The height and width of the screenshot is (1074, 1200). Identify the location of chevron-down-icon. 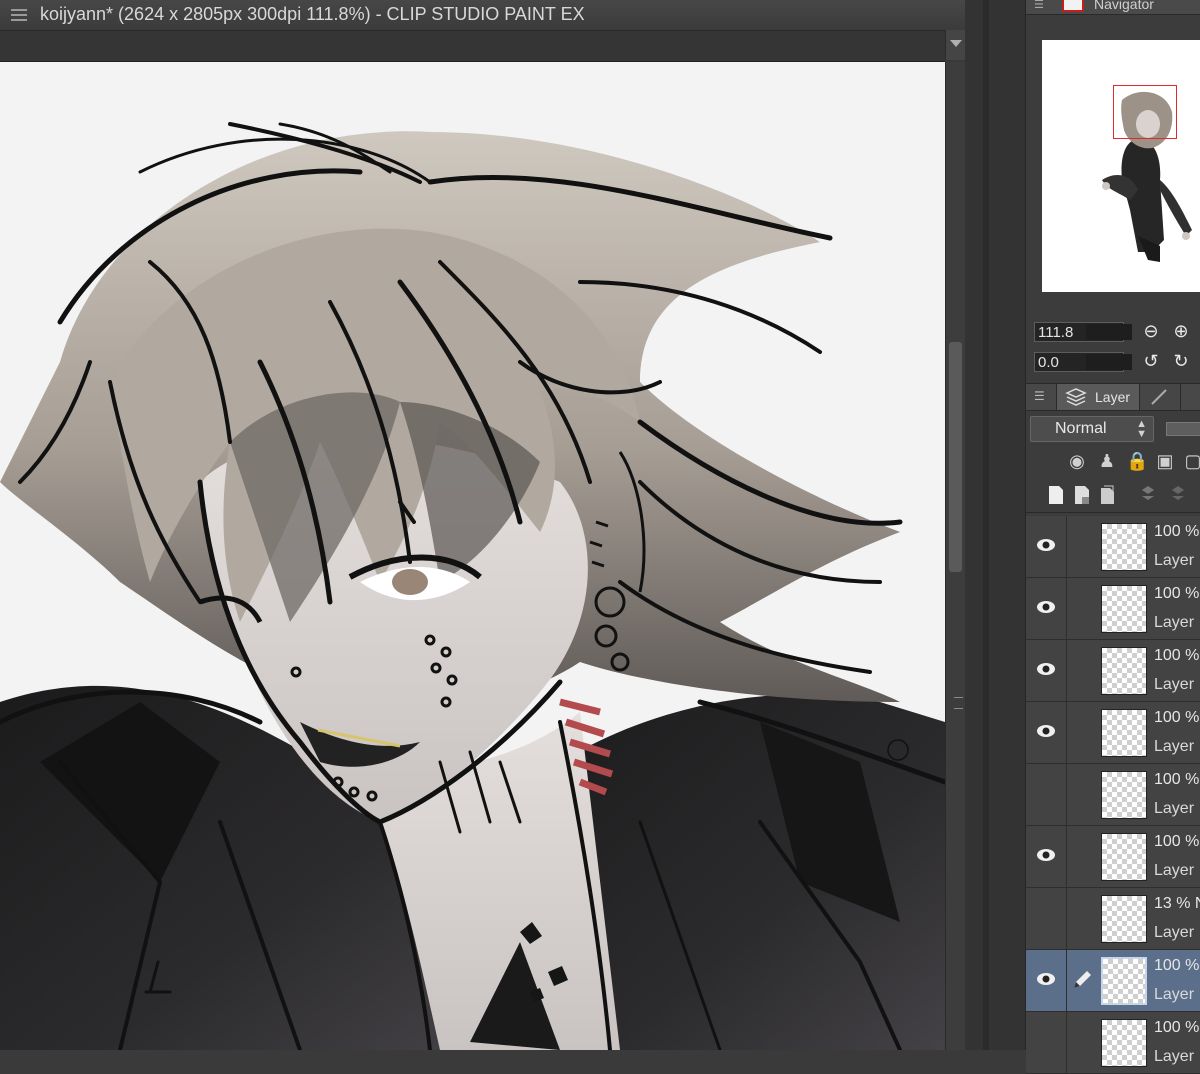
(956, 43).